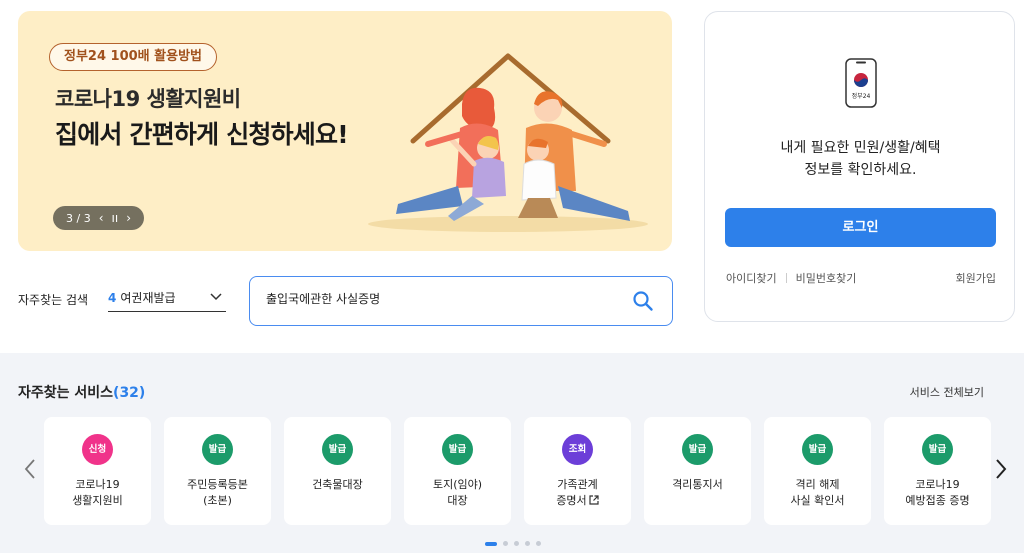 The height and width of the screenshot is (553, 1024). I want to click on carousel-prev-icon, so click(30, 469).